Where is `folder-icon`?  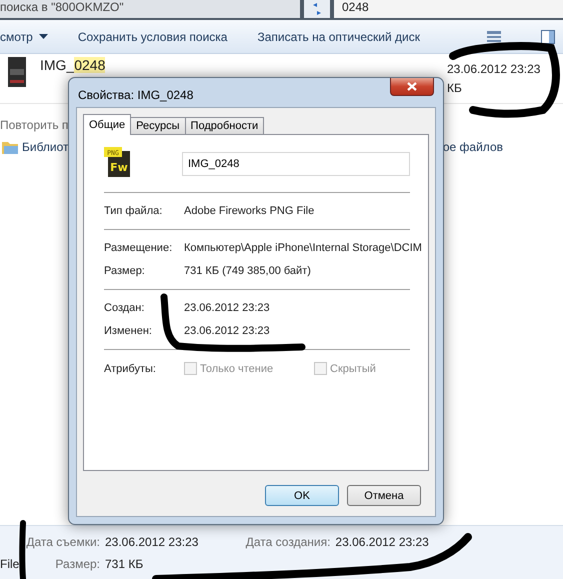
folder-icon is located at coordinates (10, 147).